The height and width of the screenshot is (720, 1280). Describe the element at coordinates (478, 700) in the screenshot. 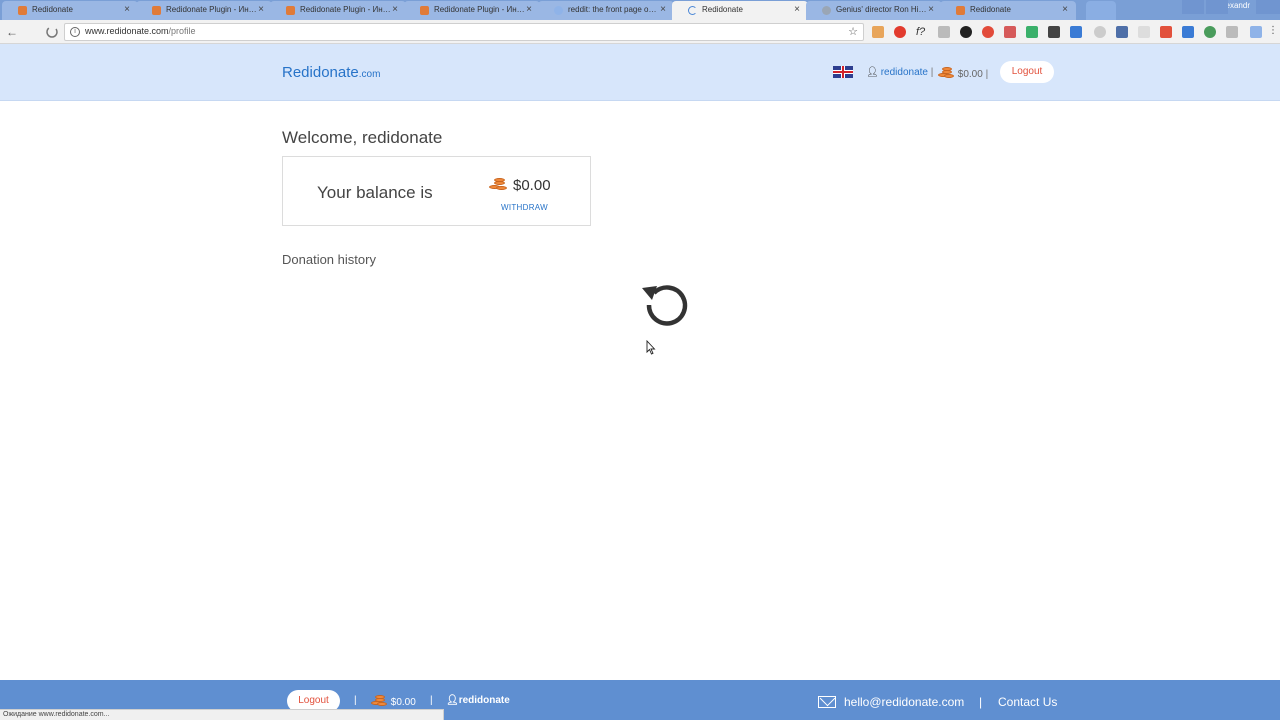

I see `footer-user-link: 👤︎redidonate` at that location.